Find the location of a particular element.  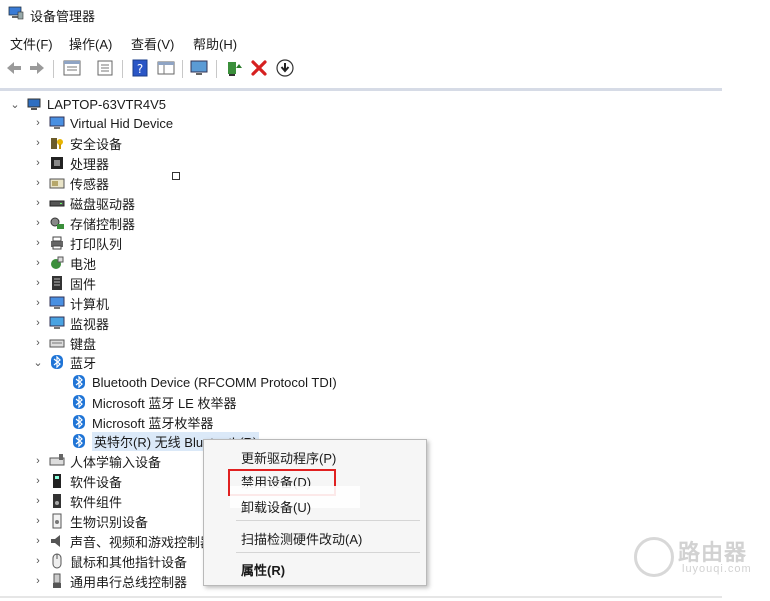

monitor-device-icon is located at coordinates (57, 122).